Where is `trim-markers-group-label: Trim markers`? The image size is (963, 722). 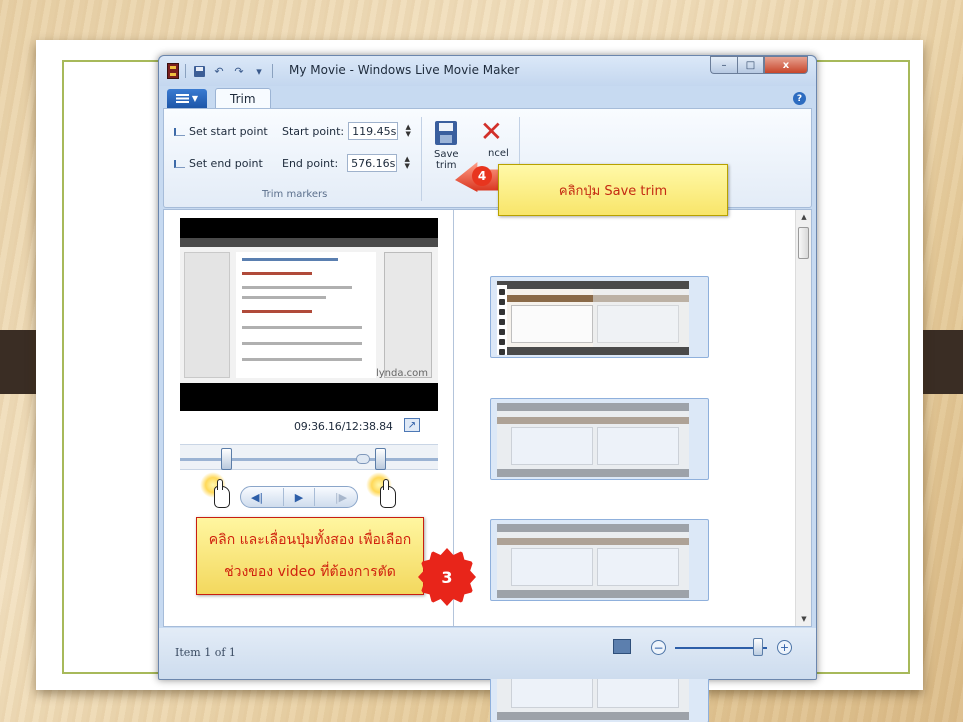
trim-markers-group-label: Trim markers is located at coordinates (295, 194).